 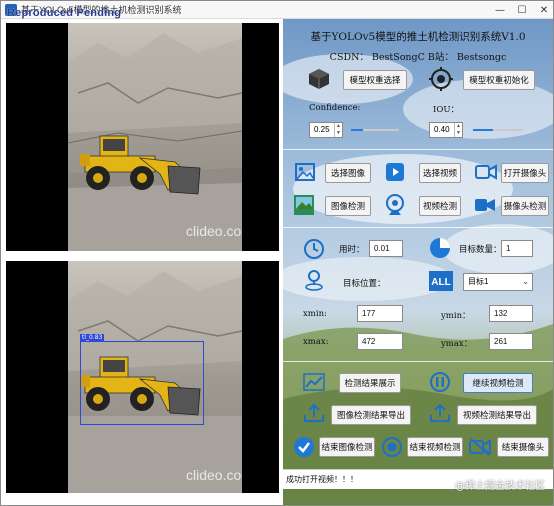 What do you see at coordinates (478, 281) in the screenshot?
I see `target-select-value: 目标1` at bounding box center [478, 281].